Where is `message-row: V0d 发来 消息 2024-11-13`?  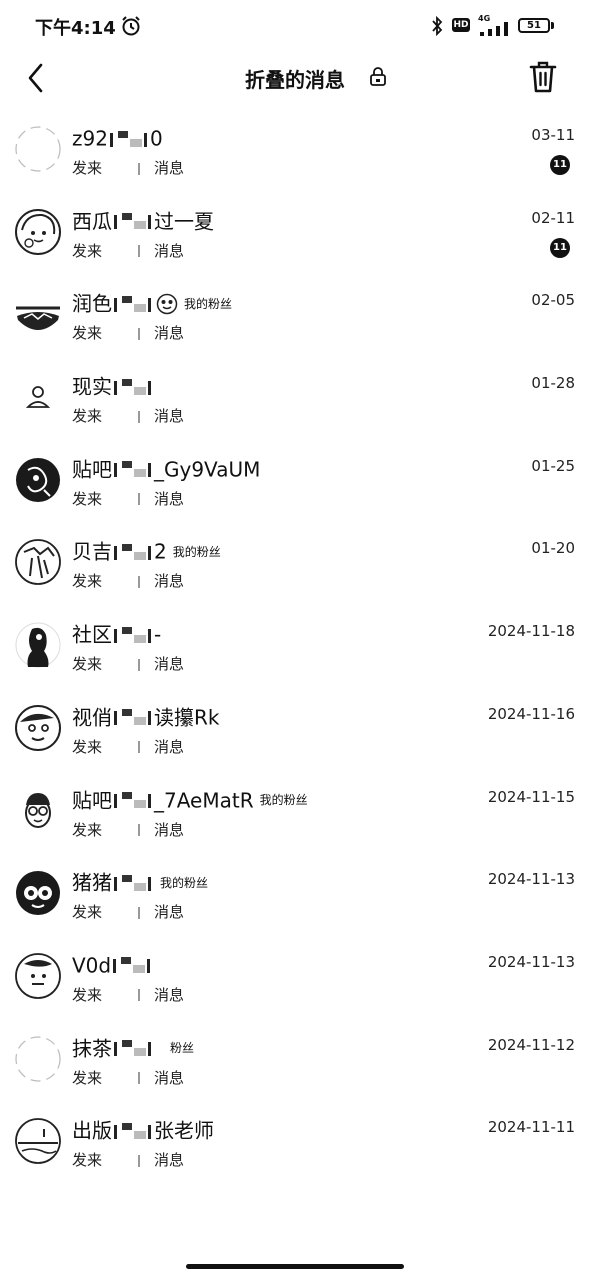
message-row: V0d 发来 消息 2024-11-13 is located at coordinates (295, 976).